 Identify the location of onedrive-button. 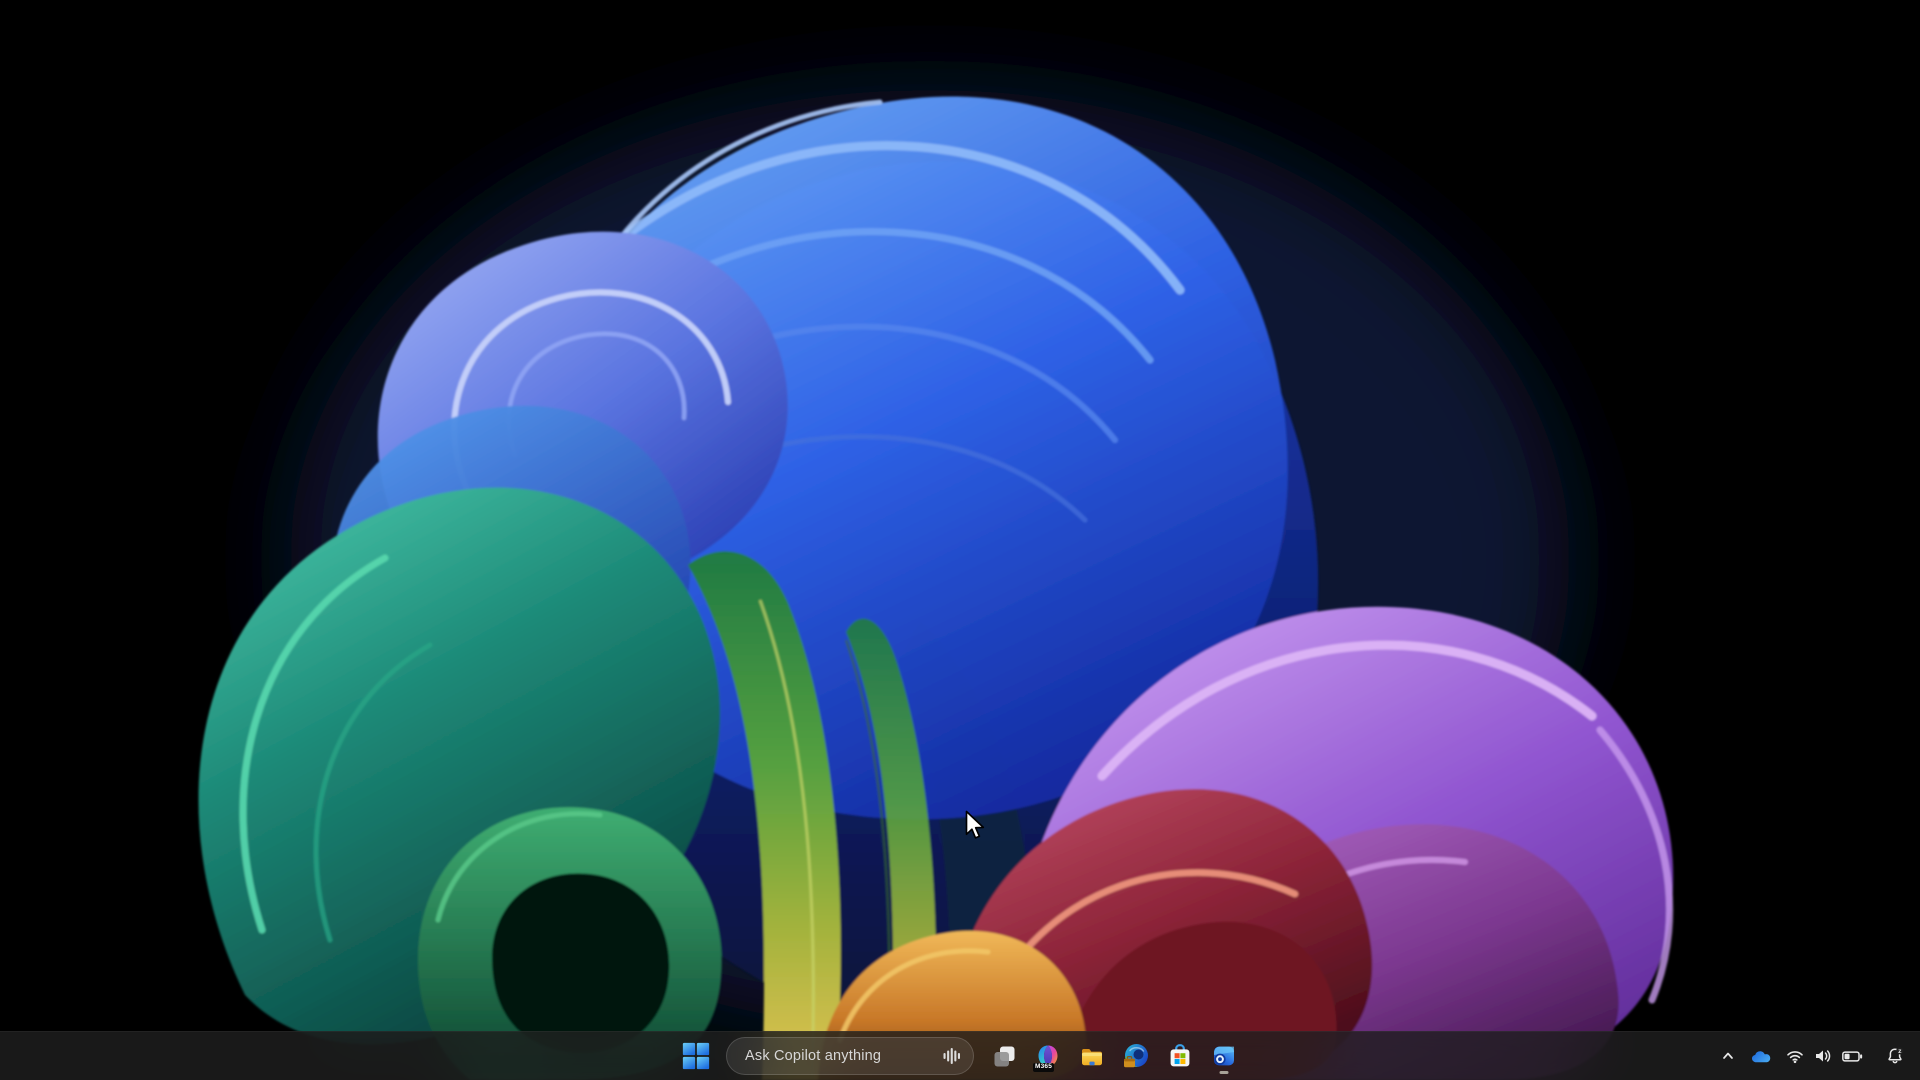
(1761, 1056).